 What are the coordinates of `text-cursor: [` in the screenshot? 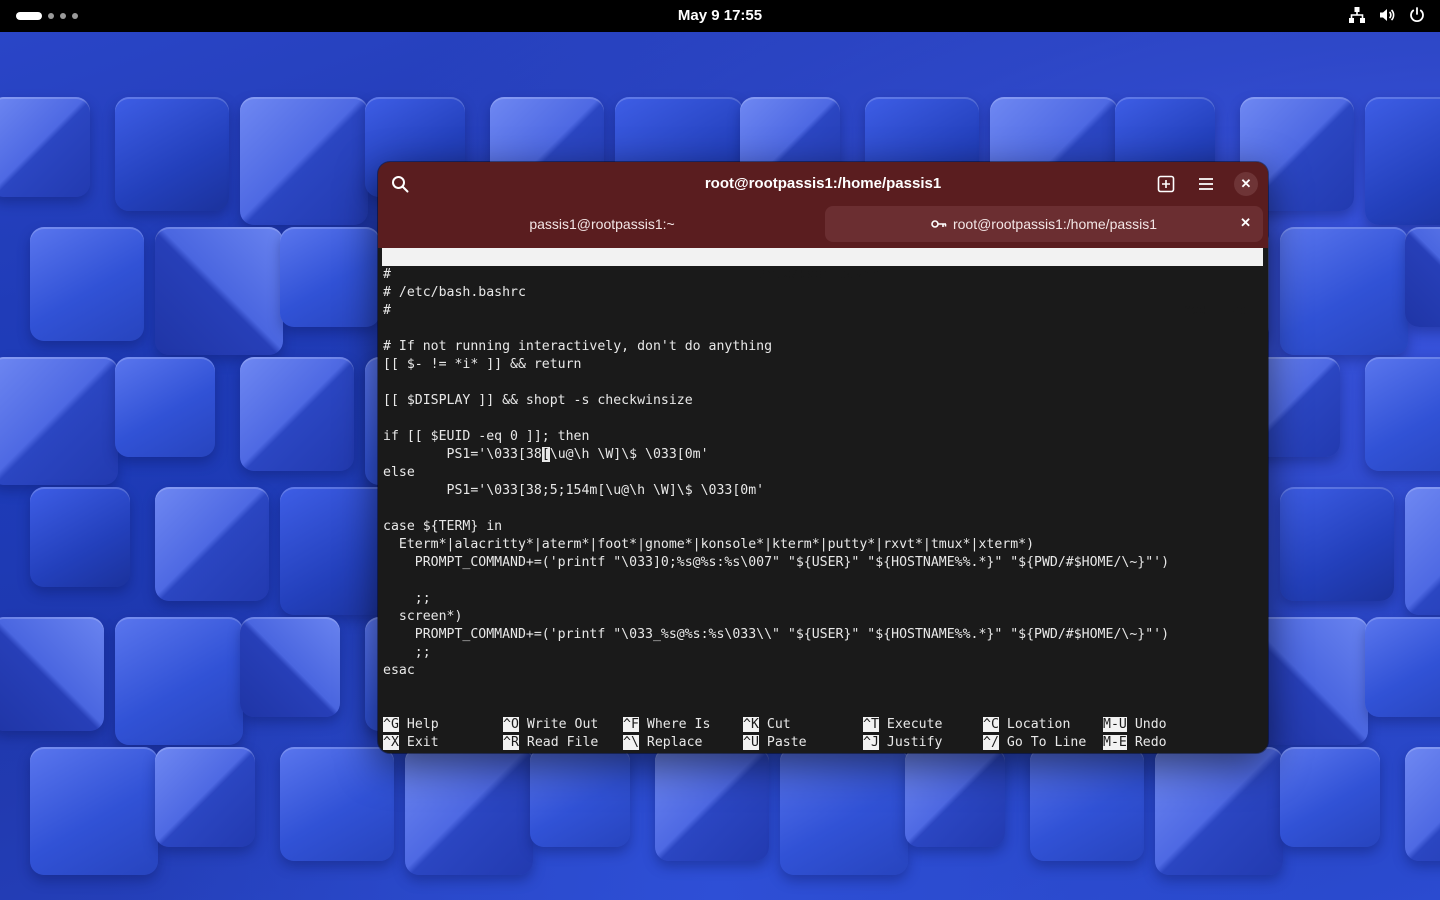 It's located at (545, 454).